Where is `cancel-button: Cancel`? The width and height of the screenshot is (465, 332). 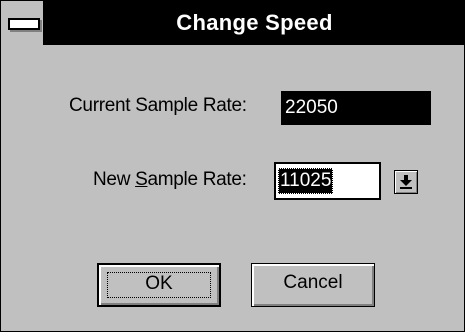
cancel-button: Cancel is located at coordinates (313, 285).